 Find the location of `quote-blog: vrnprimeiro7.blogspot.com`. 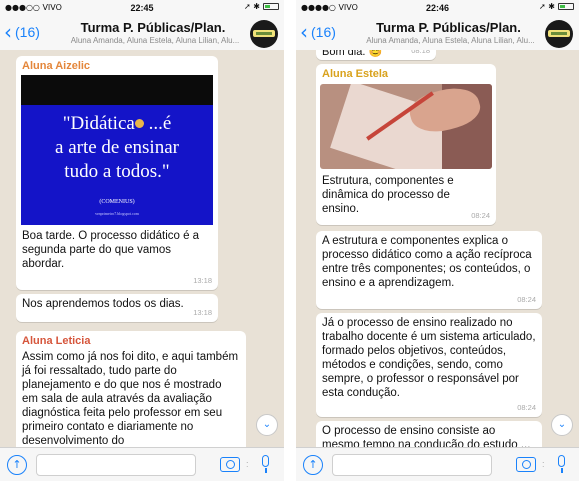

quote-blog: vrnprimeiro7.blogspot.com is located at coordinates (117, 213).